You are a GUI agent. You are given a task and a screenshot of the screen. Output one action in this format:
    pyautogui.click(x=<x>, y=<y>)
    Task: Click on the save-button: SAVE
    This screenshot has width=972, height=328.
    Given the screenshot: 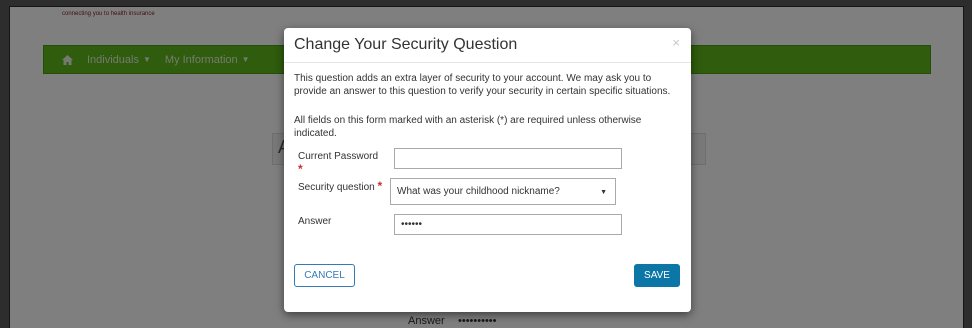 What is the action you would take?
    pyautogui.click(x=657, y=275)
    